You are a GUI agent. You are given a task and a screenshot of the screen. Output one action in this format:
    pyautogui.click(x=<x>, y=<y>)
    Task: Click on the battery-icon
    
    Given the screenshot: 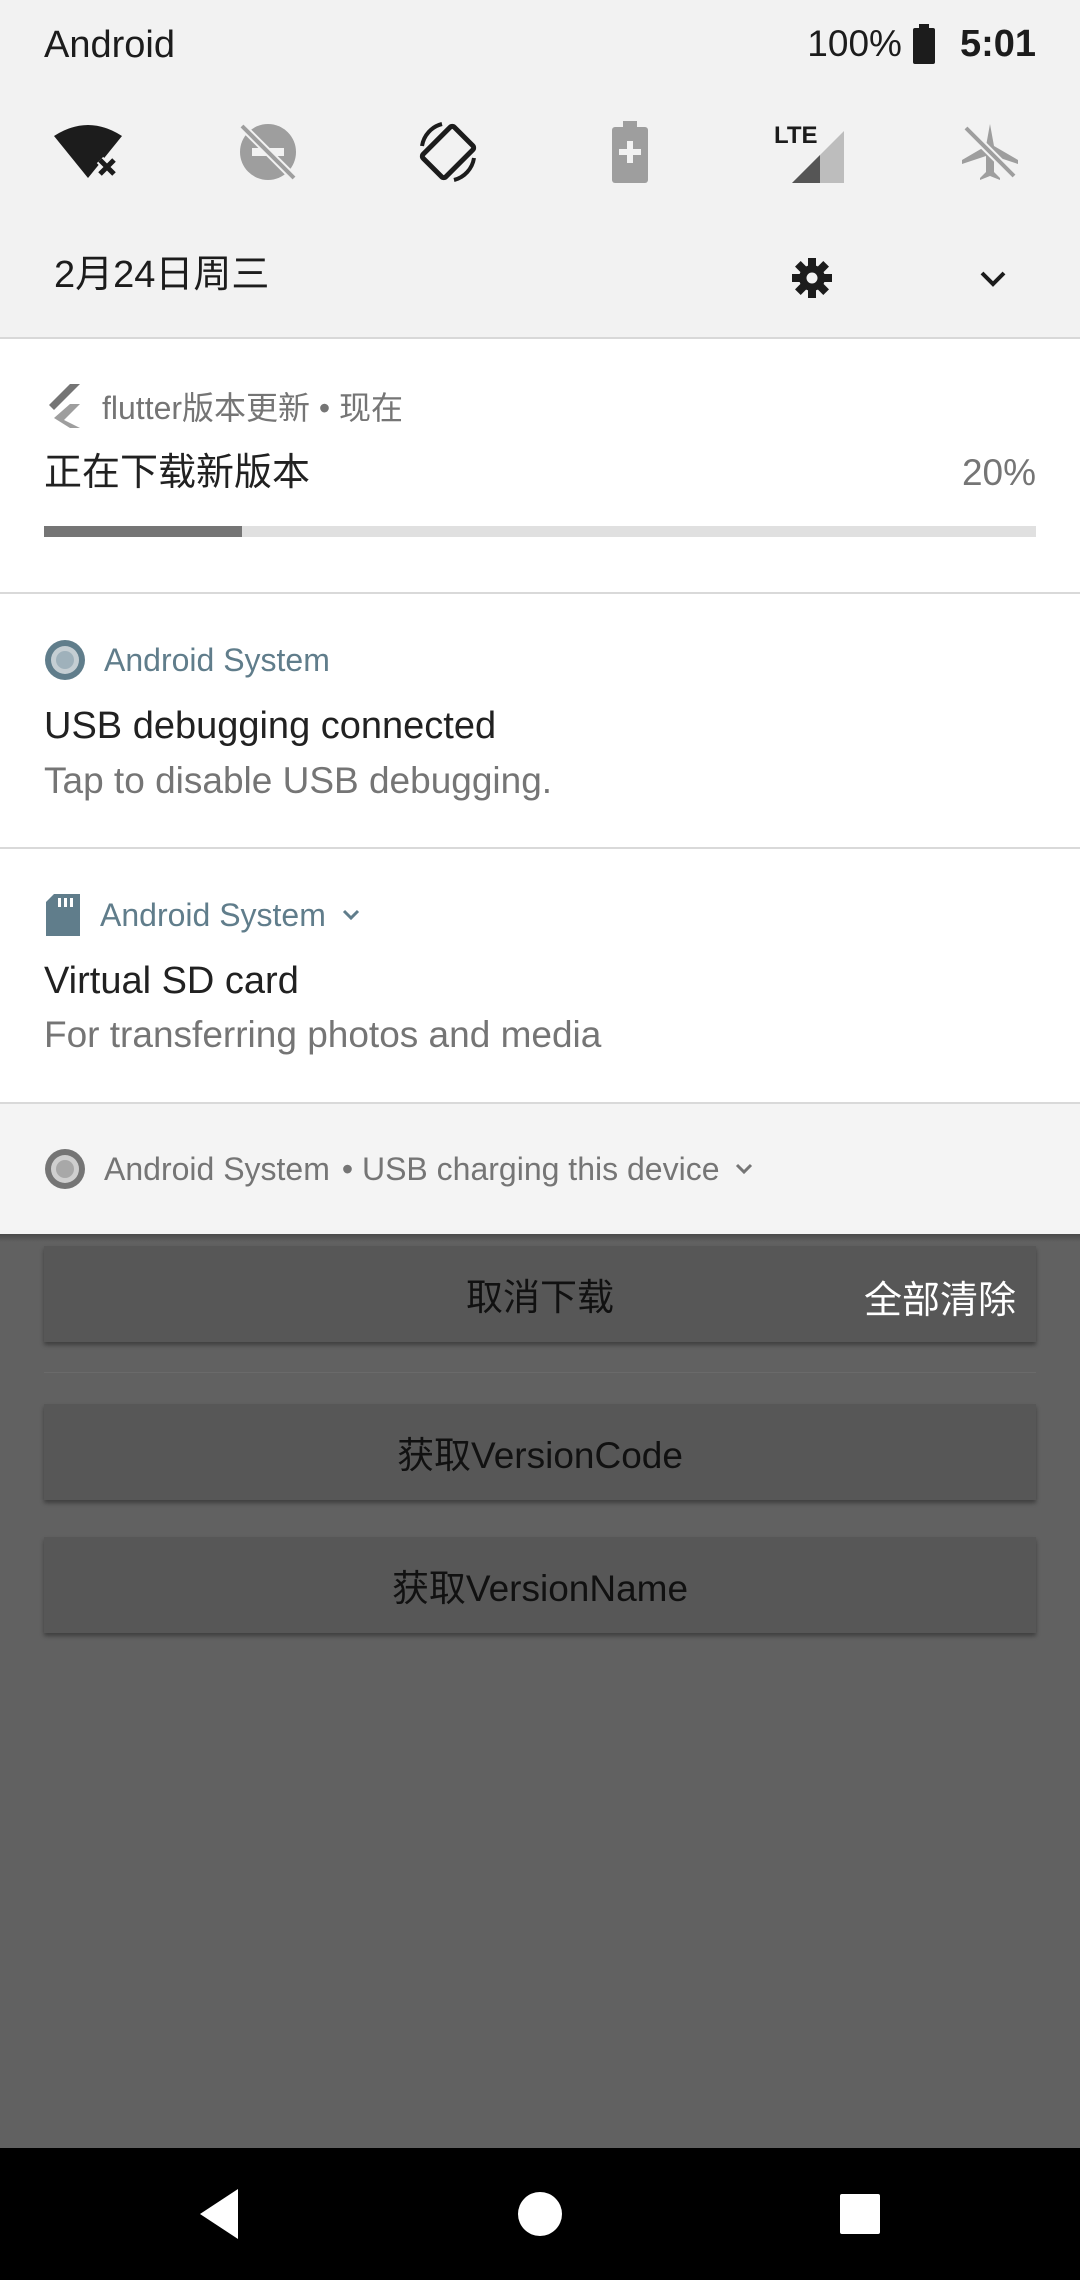 What is the action you would take?
    pyautogui.click(x=923, y=44)
    